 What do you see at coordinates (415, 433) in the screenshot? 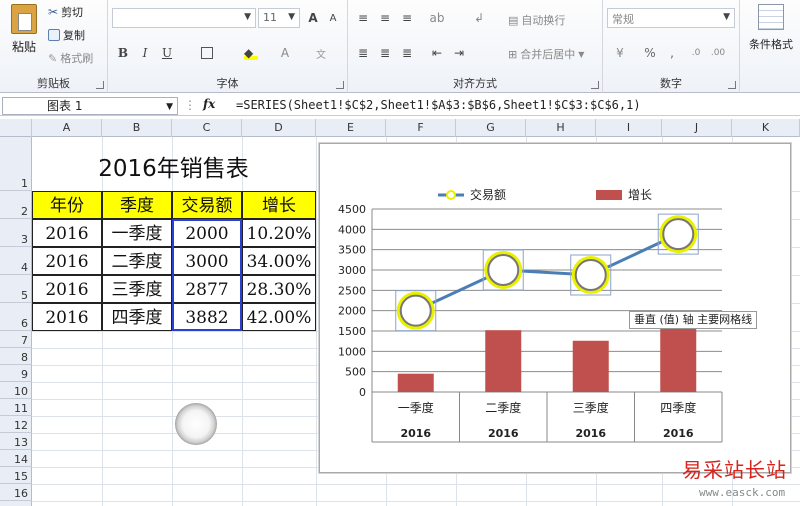
I see `x-group-label: 2016` at bounding box center [415, 433].